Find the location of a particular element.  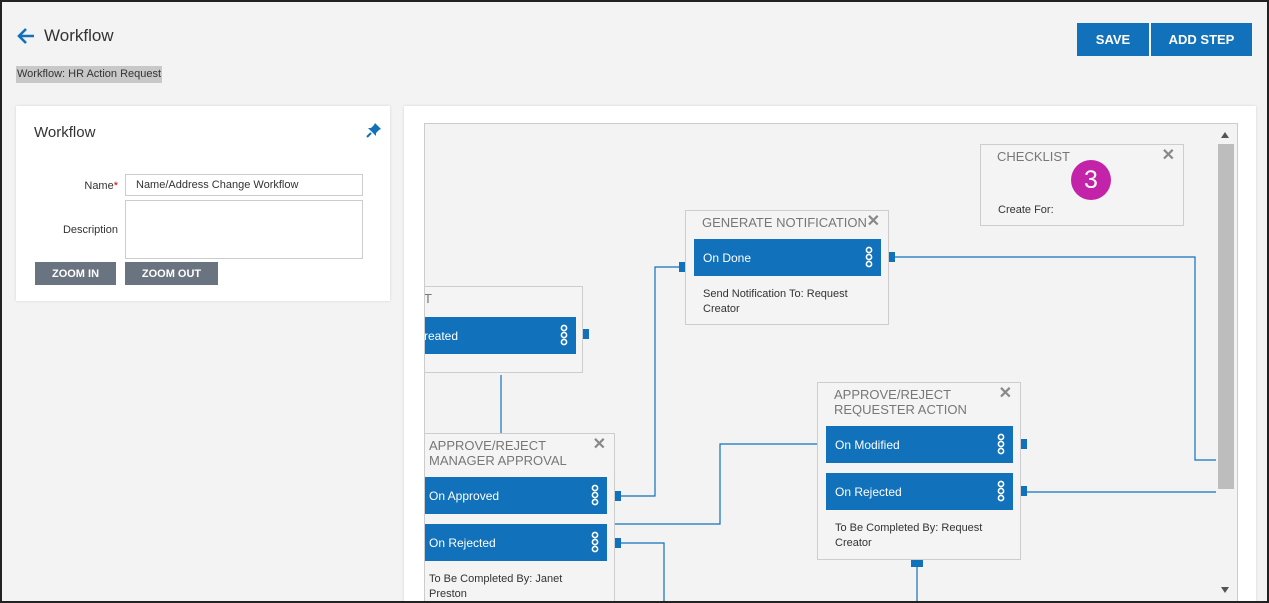

port-created-out is located at coordinates (586, 334).